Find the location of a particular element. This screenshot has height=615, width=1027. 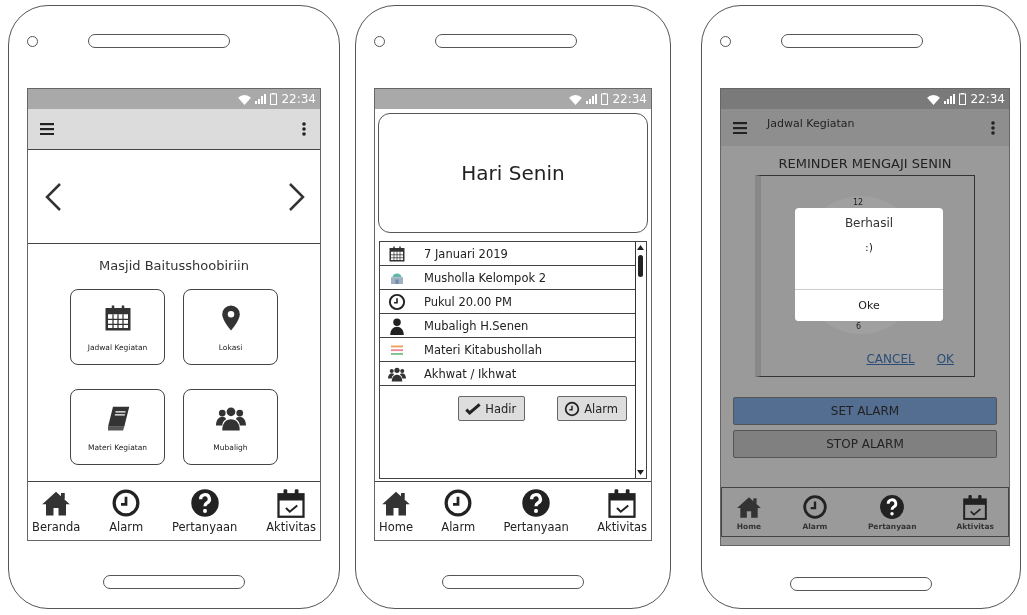

dialog-message: :) is located at coordinates (869, 248).